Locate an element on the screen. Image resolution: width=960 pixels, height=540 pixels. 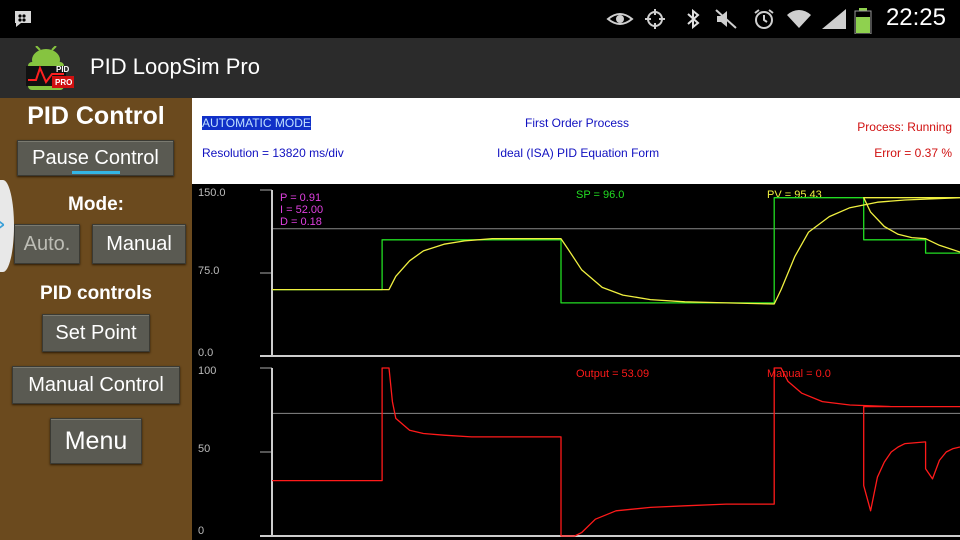
auto-mode-label: Auto. is located at coordinates (47, 244).